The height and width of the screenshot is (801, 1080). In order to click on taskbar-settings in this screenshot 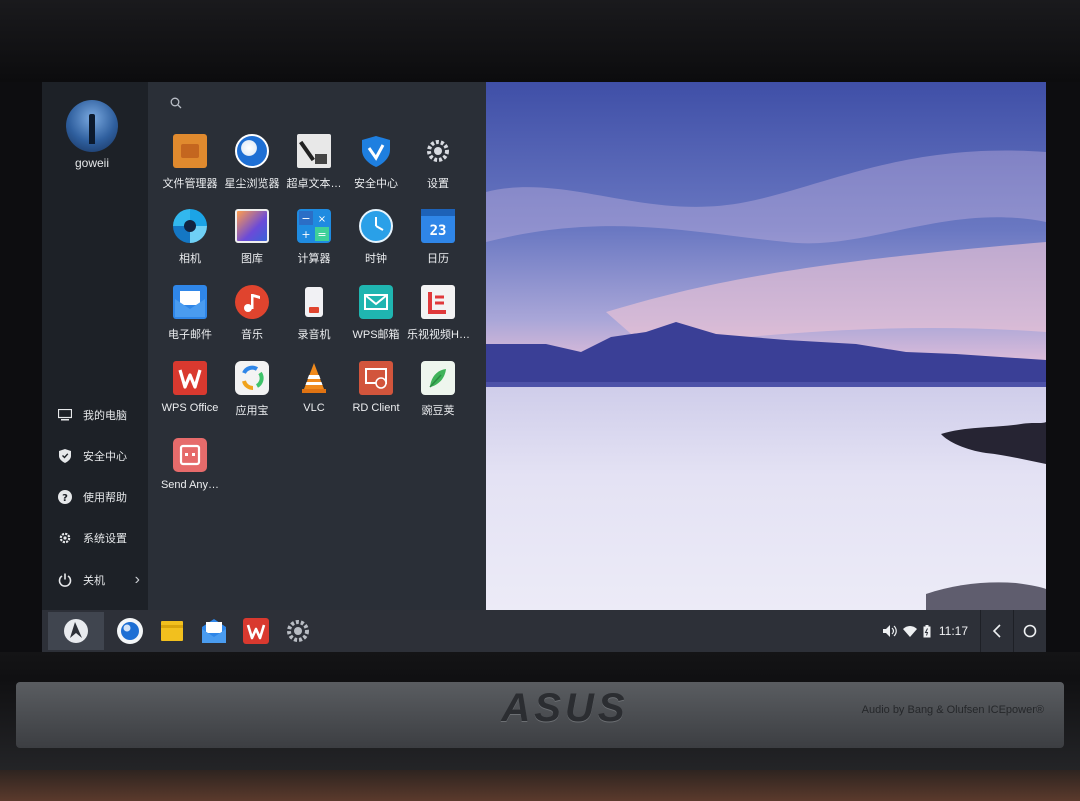, I will do `click(298, 631)`.